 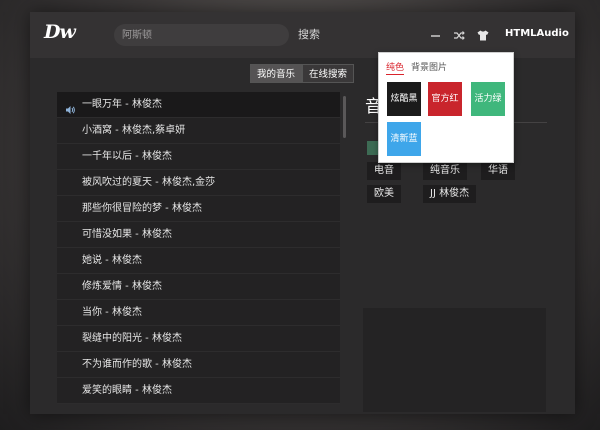 I want to click on active-tab-underline, so click(x=395, y=74).